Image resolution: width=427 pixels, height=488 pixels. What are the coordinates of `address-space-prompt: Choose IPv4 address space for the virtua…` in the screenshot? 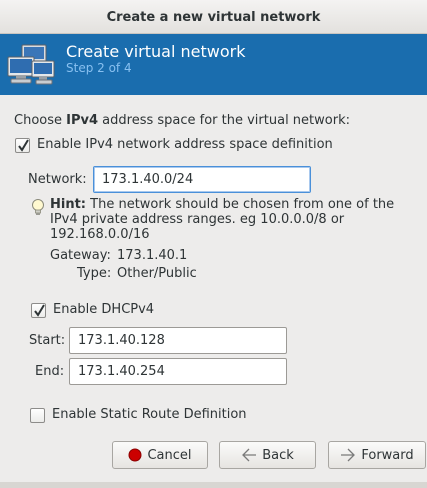 It's located at (182, 120).